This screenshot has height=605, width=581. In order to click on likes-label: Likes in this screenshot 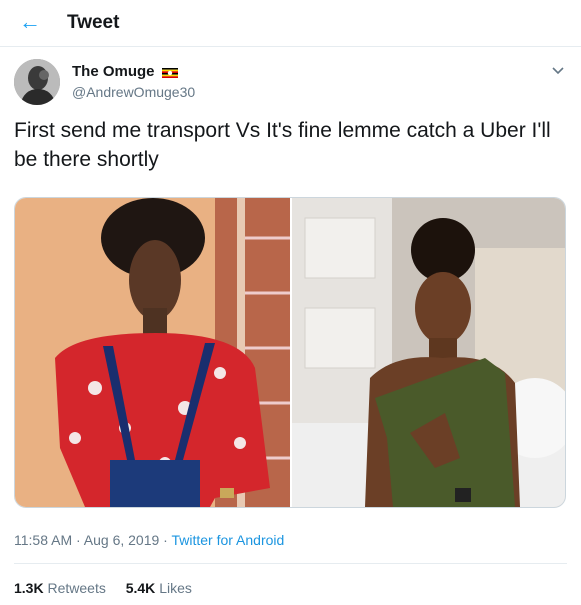, I will do `click(175, 588)`.